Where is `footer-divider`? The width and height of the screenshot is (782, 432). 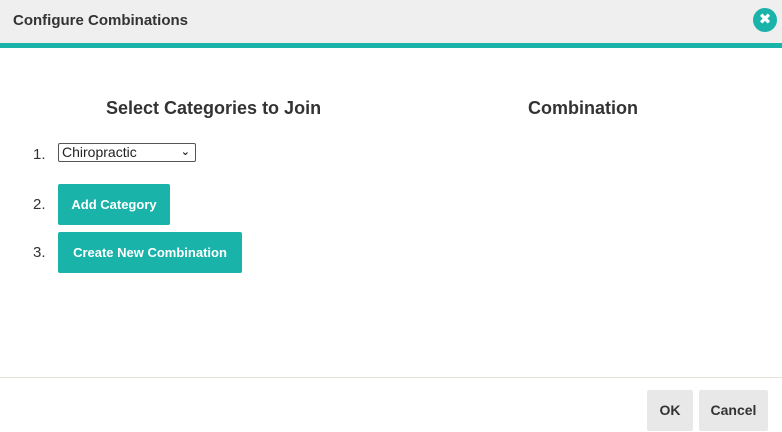
footer-divider is located at coordinates (391, 377).